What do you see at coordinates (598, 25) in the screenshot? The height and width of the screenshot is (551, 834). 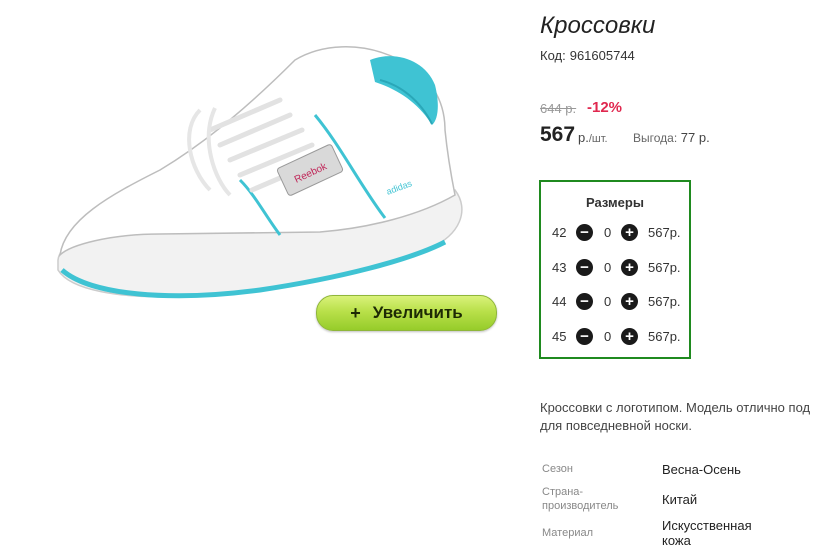 I see `product-title: Кроссовки` at bounding box center [598, 25].